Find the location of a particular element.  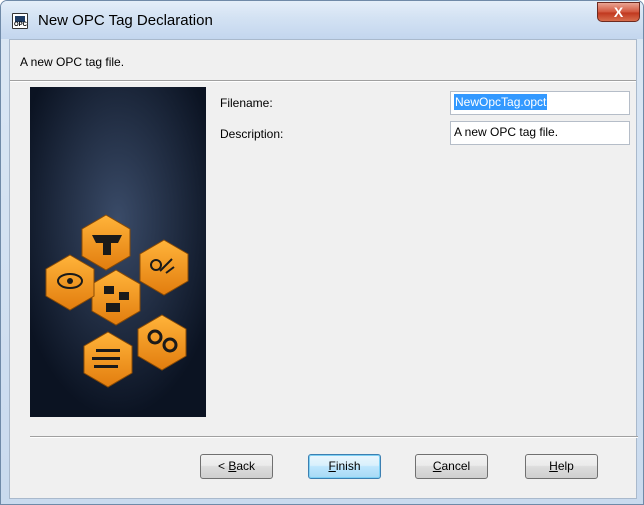

description-field: A new OPC tag file. is located at coordinates (540, 133).